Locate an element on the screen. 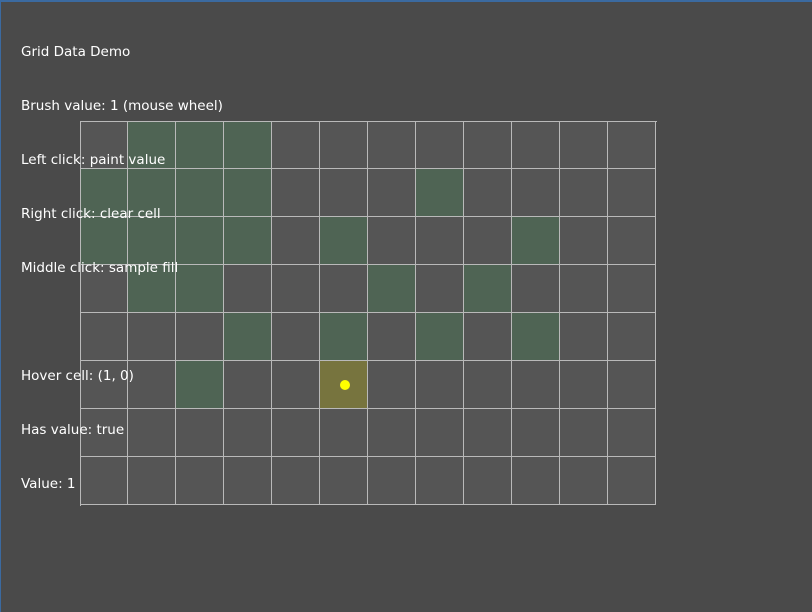 This screenshot has height=612, width=812. hud-brush-value: Brush value: 1 (mouse wheel) is located at coordinates (122, 106).